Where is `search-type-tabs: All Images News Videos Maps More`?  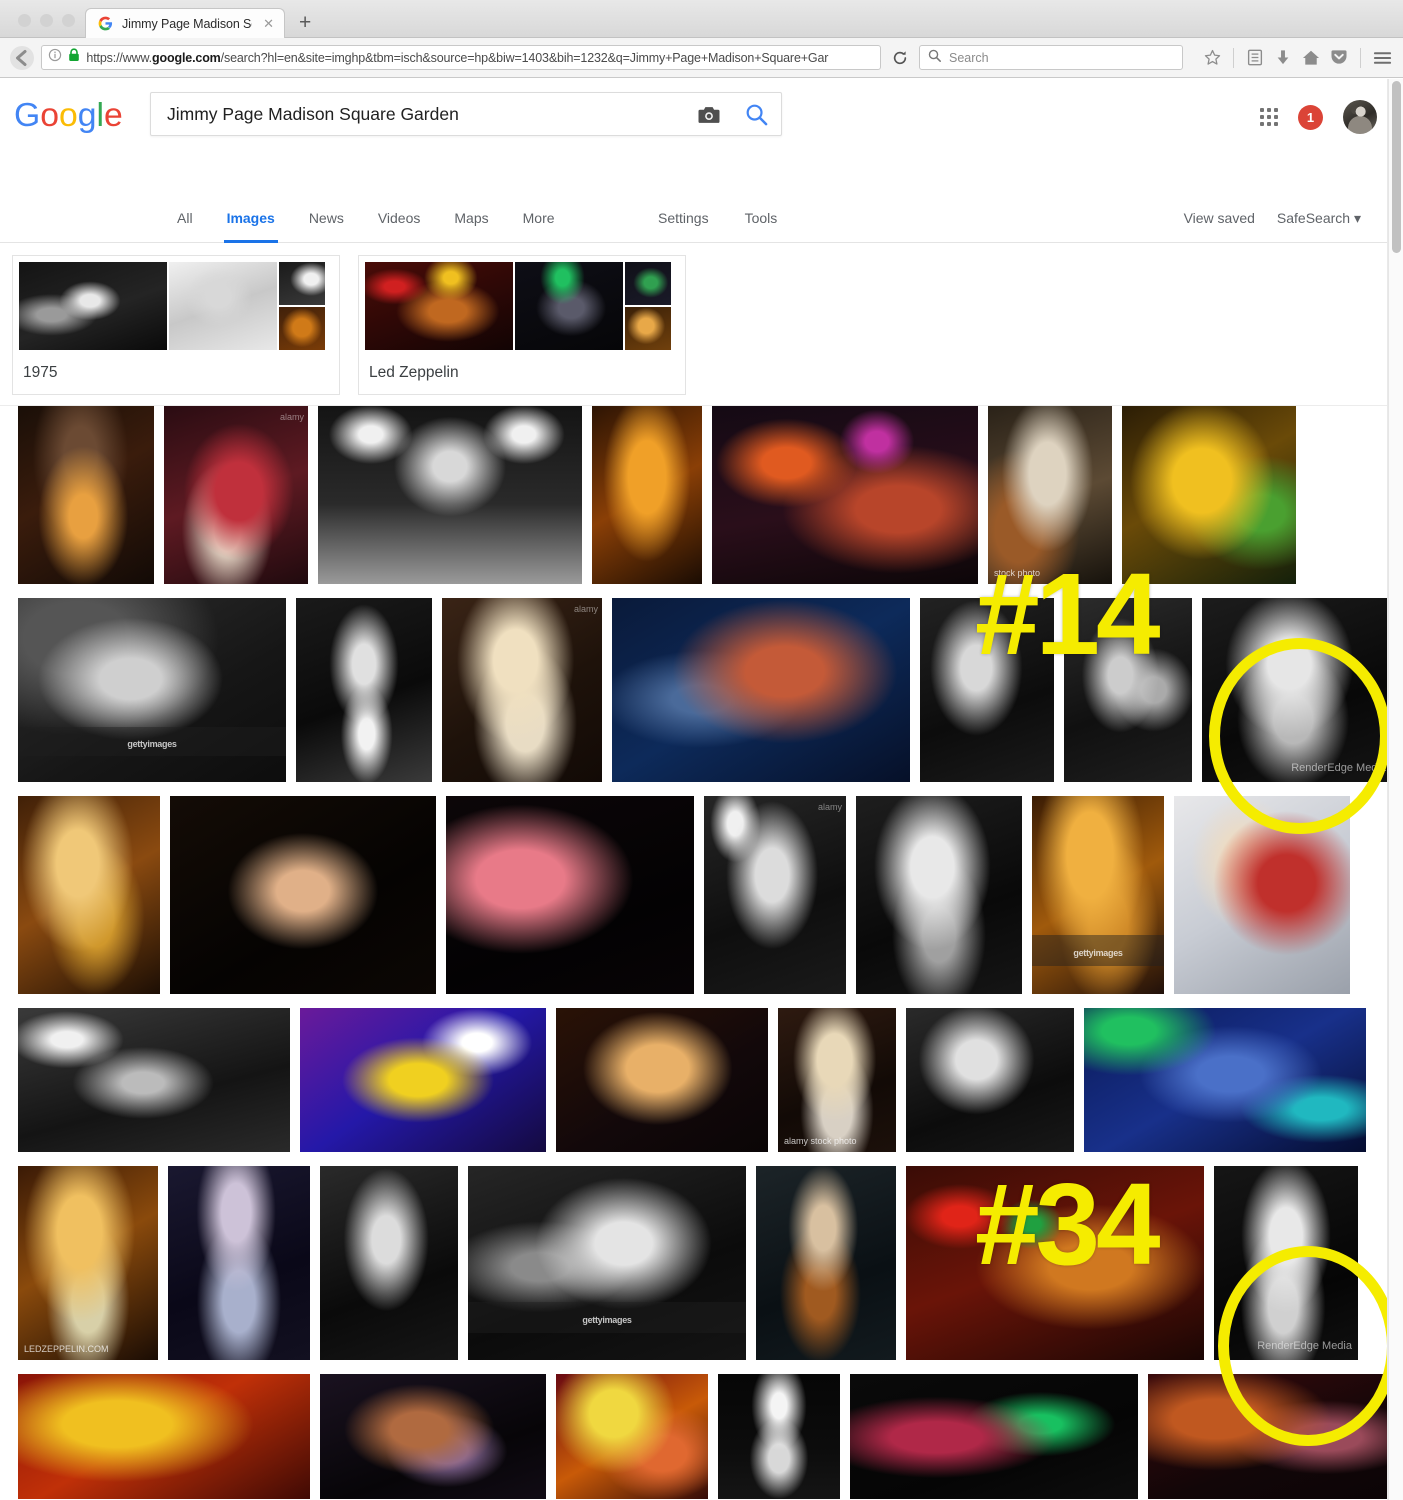
search-type-tabs: All Images News Videos Maps More is located at coordinates (366, 218).